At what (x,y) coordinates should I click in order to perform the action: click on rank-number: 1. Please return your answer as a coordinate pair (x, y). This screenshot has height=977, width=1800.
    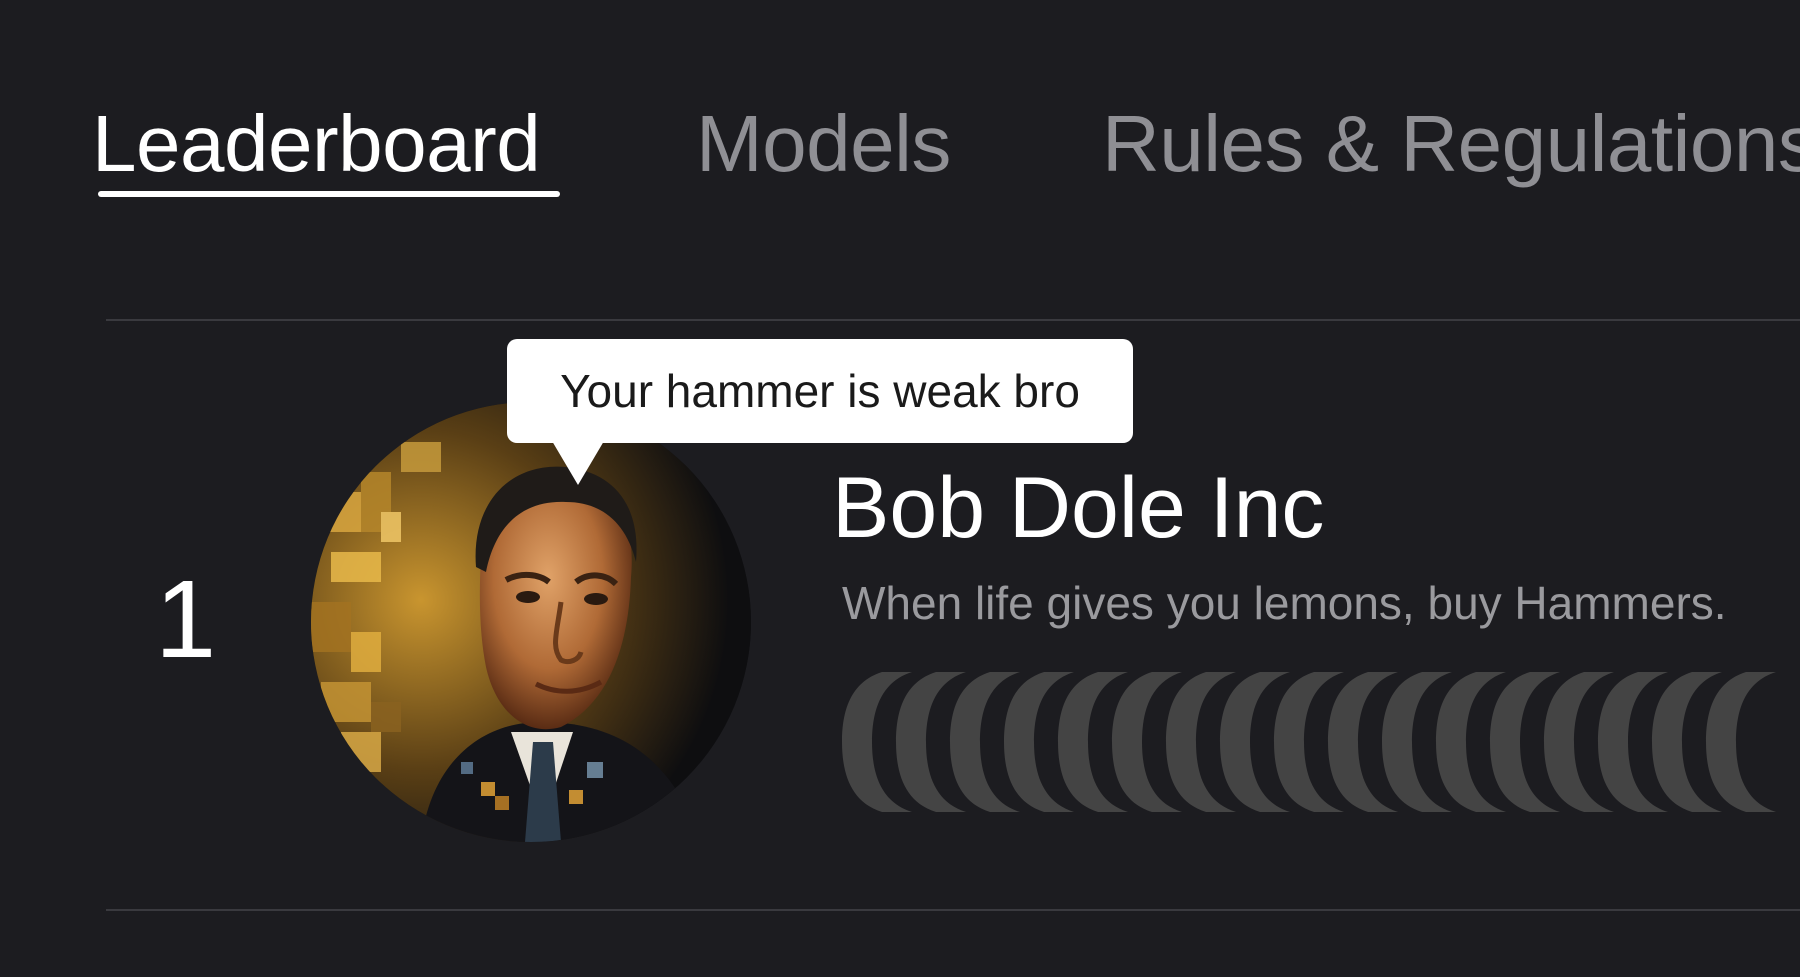
    Looking at the image, I should click on (186, 619).